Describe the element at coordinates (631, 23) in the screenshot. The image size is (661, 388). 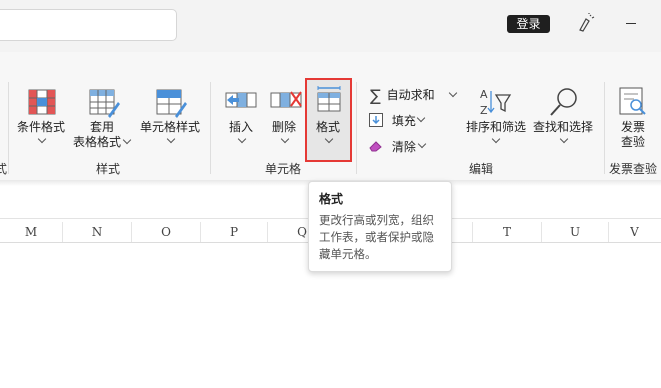
I see `minimize-button` at that location.